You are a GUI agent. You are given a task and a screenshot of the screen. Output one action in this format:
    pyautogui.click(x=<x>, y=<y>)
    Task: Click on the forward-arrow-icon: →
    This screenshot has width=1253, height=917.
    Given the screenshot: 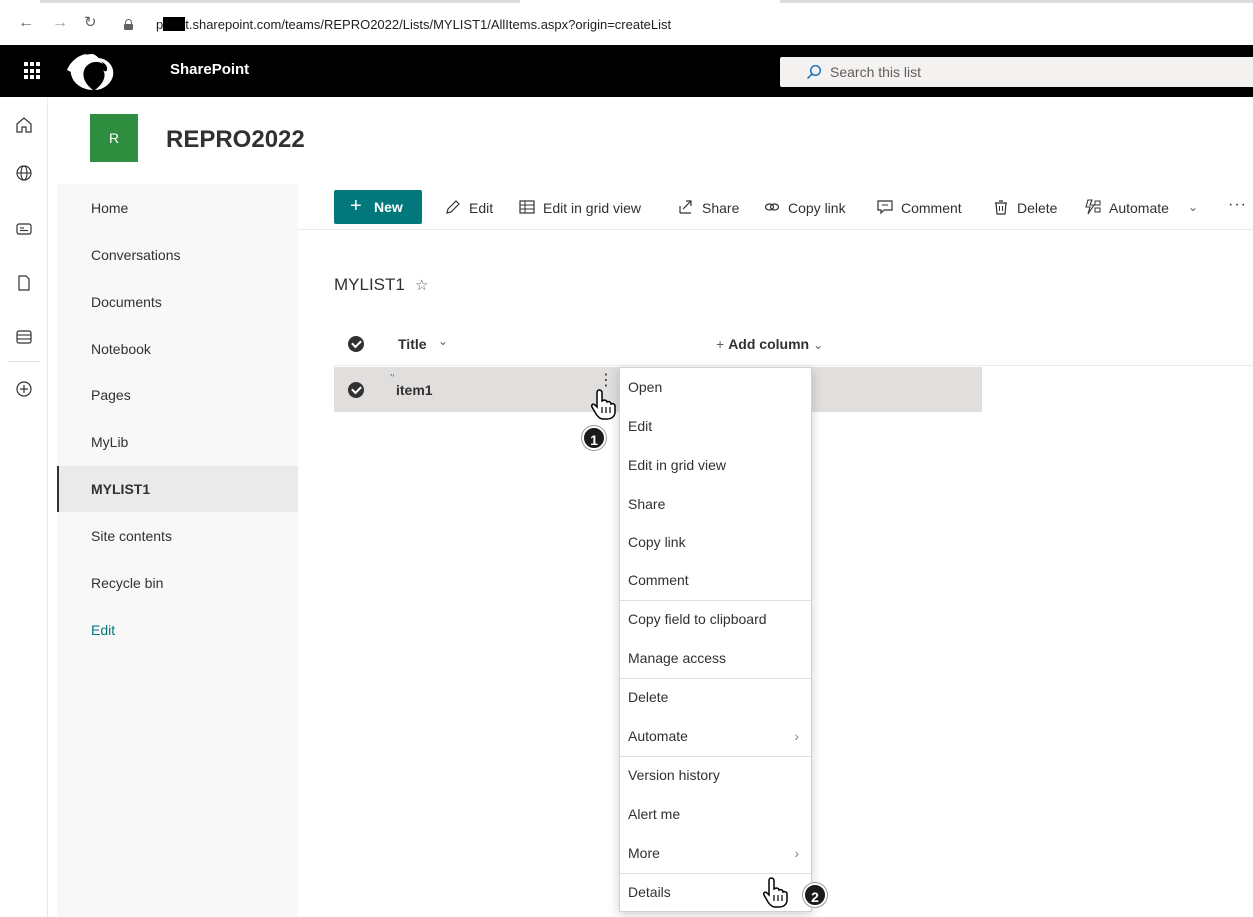 What is the action you would take?
    pyautogui.click(x=60, y=23)
    